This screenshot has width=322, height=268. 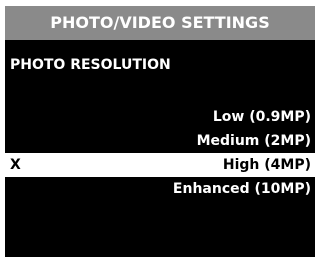 I want to click on option-medium: Medium (2MP), so click(x=160, y=141).